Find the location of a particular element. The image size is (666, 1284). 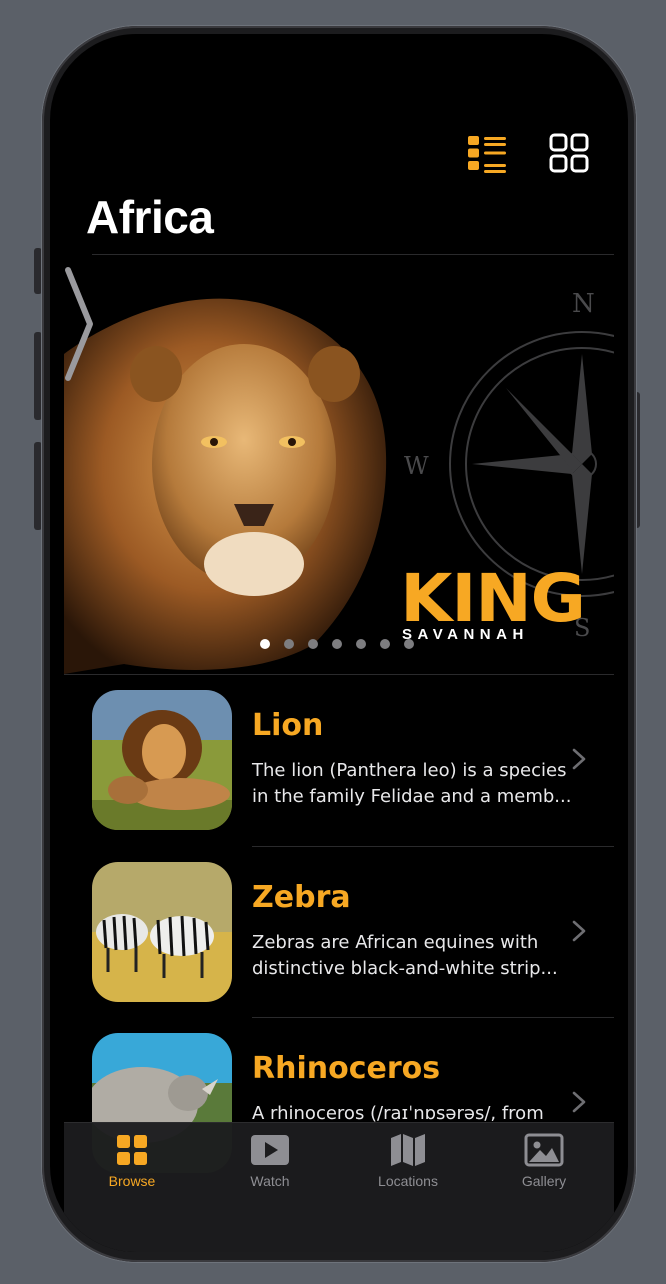

hero-divider is located at coordinates (339, 674).